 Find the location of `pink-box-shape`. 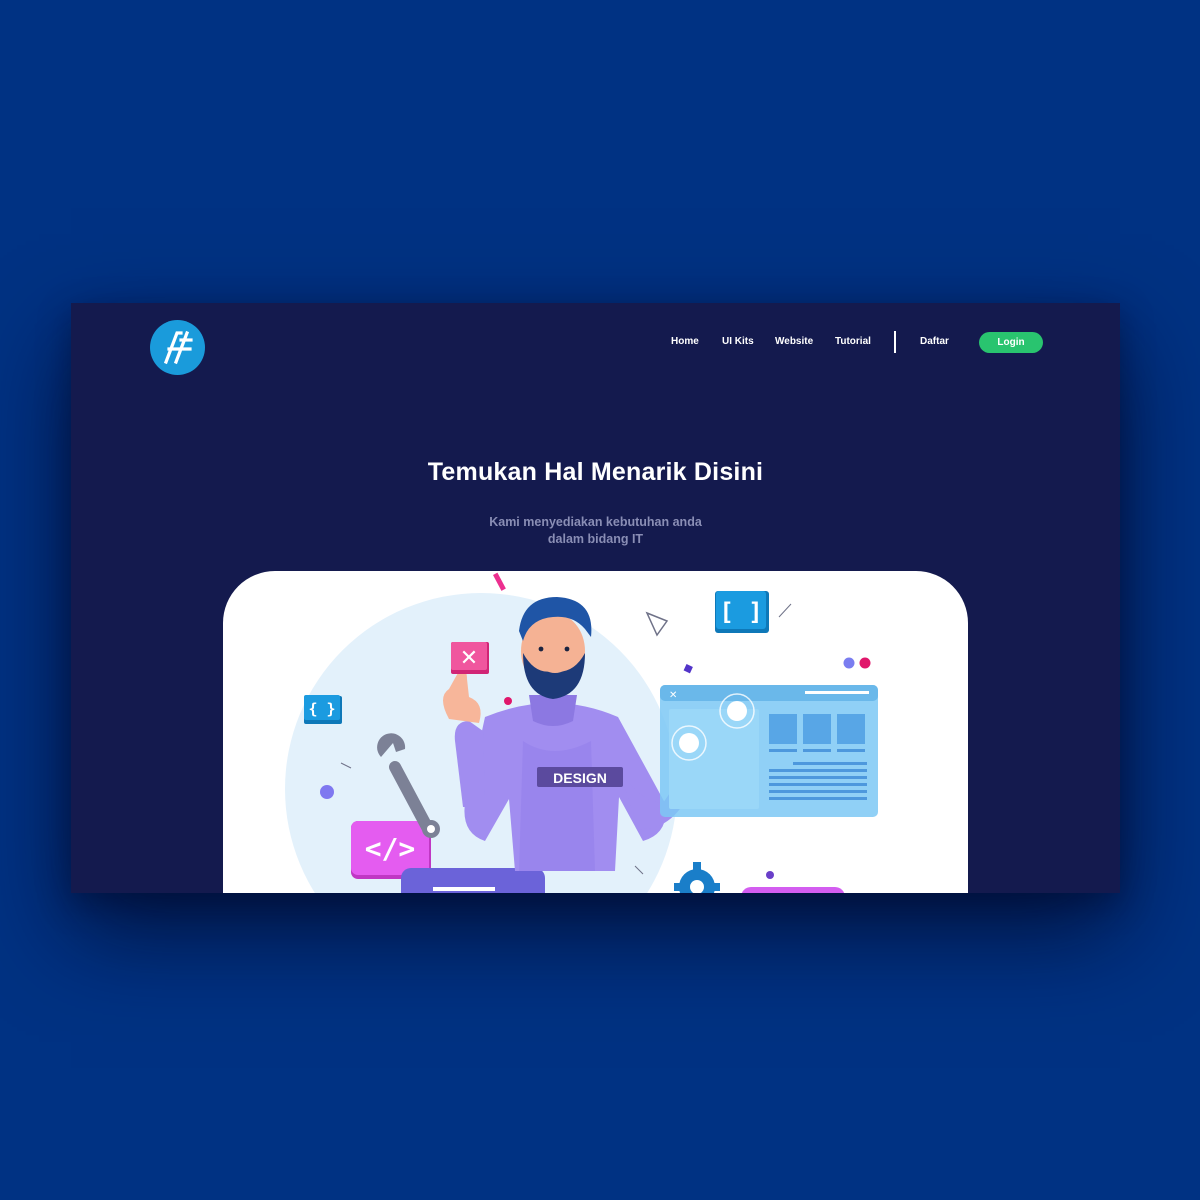

pink-box-shape is located at coordinates (793, 890).